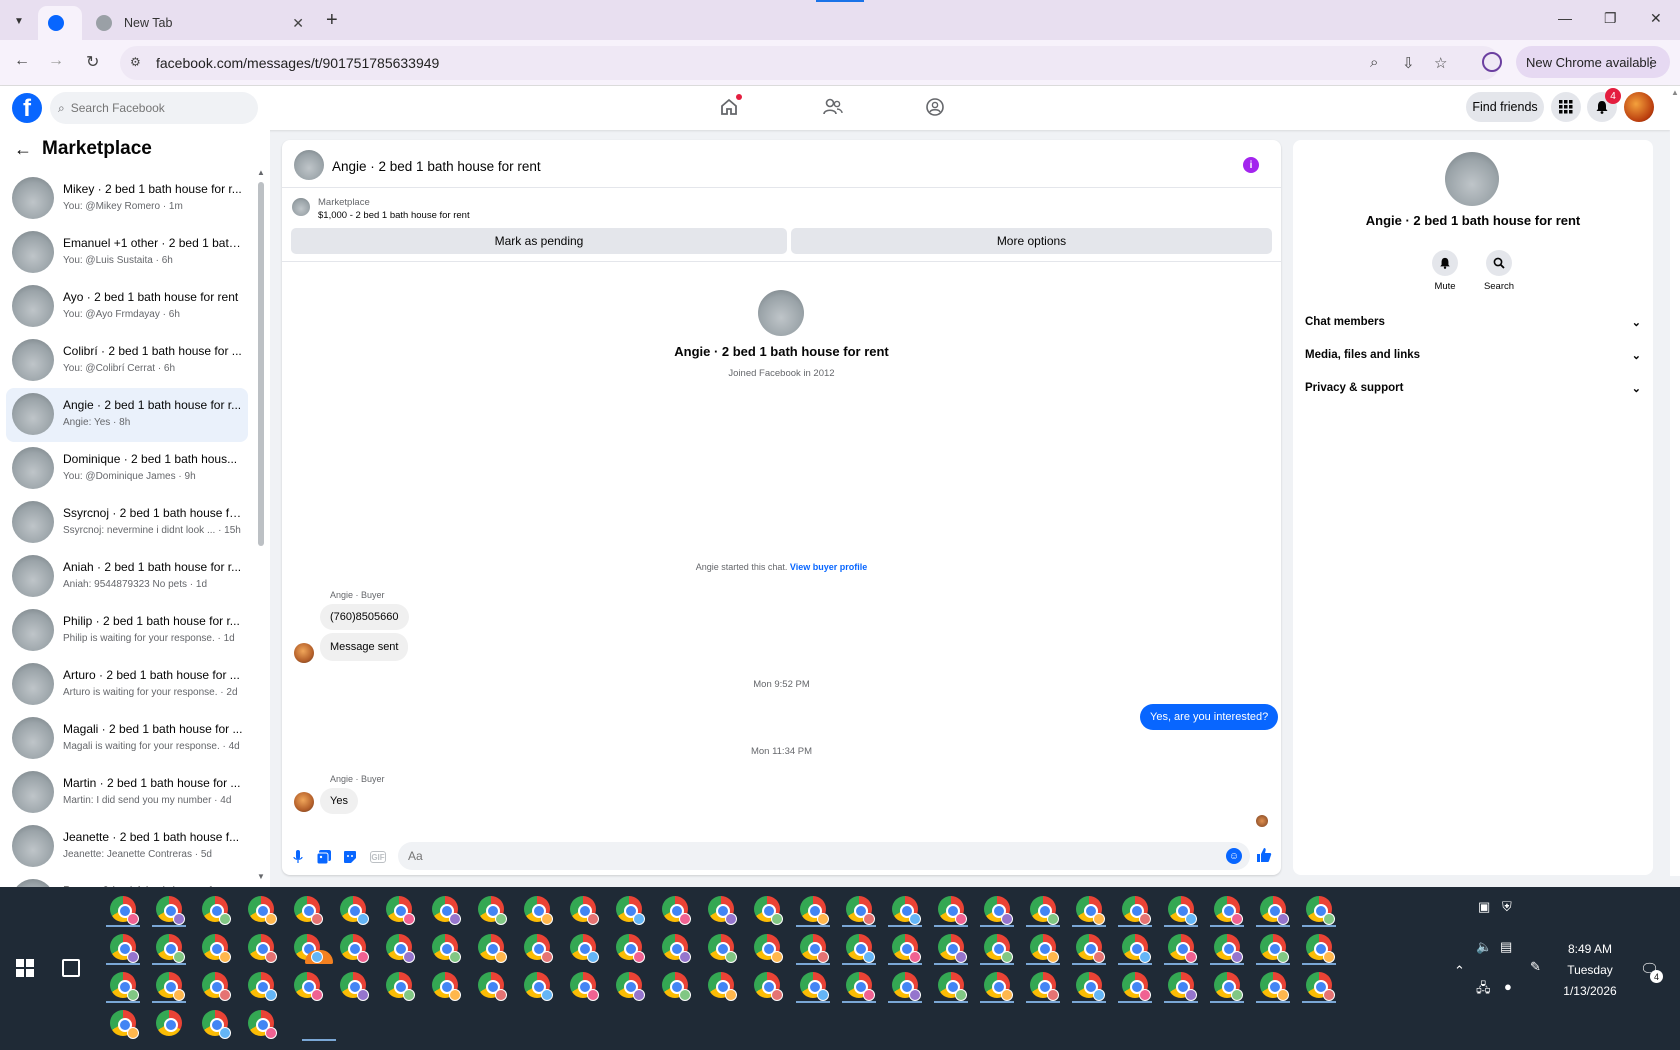 The image size is (1680, 1050). Describe the element at coordinates (301, 207) in the screenshot. I see `listing-thumbnail` at that location.